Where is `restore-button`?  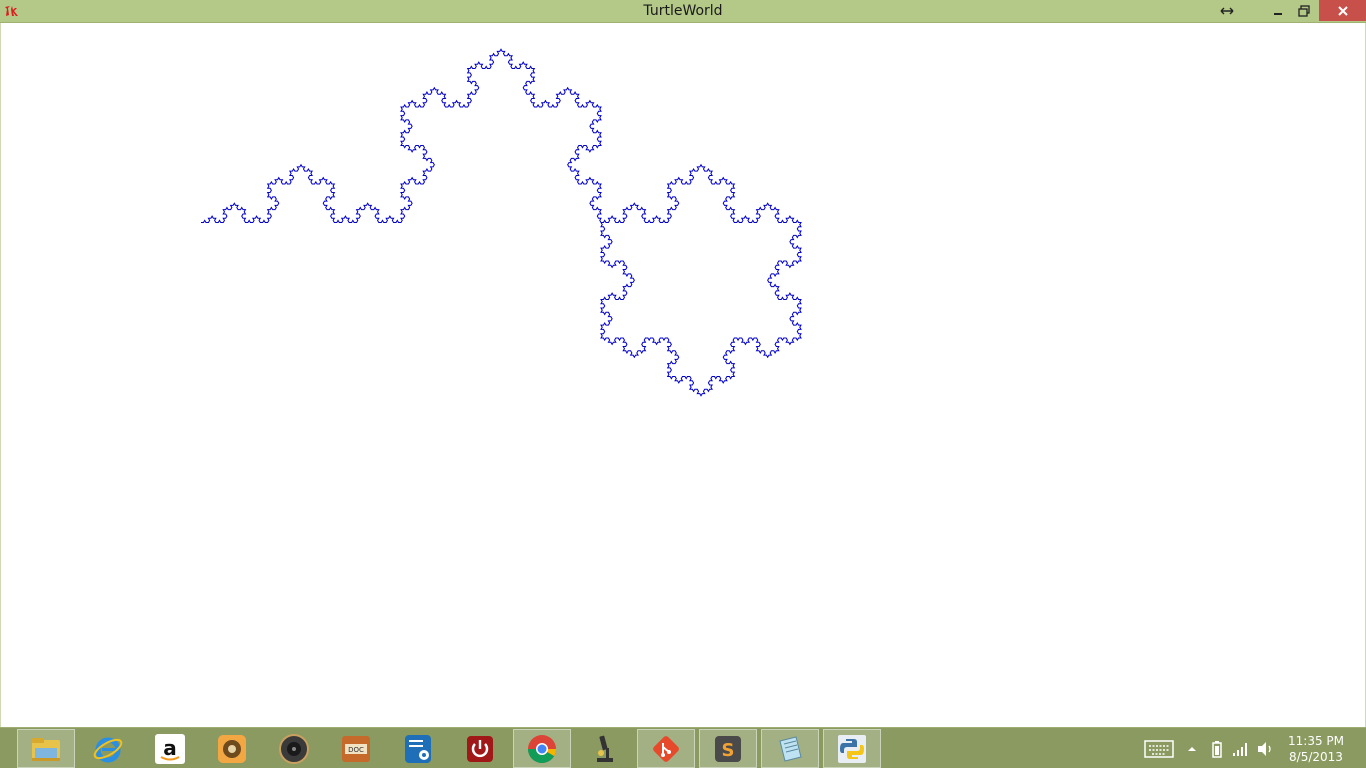
restore-button is located at coordinates (1304, 10).